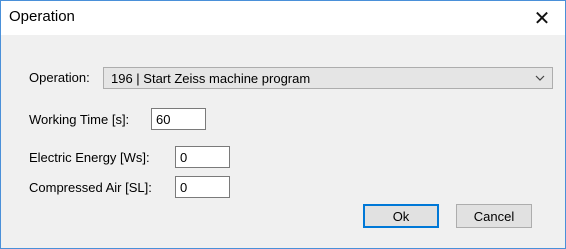  What do you see at coordinates (90, 187) in the screenshot?
I see `compressed-air-label: Compressed Air [SL]:` at bounding box center [90, 187].